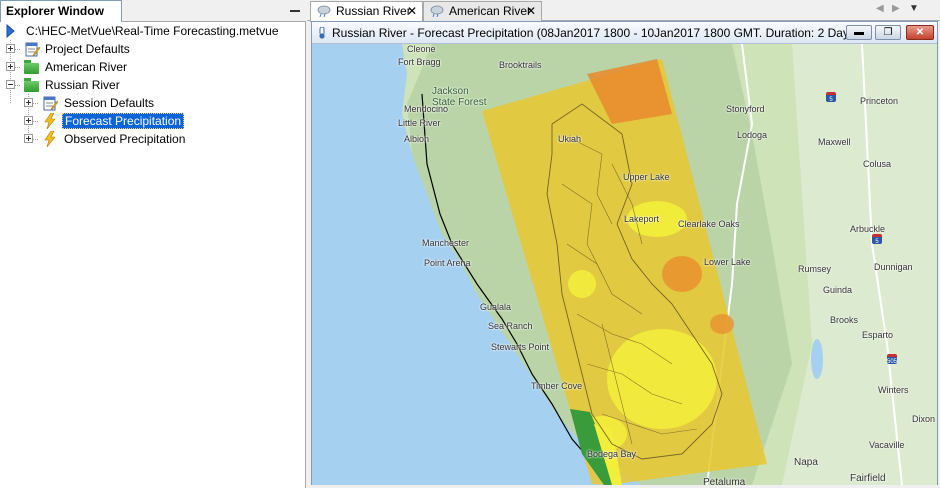 This screenshot has height=488, width=940. I want to click on map-label-lower-lake: Lower Lake, so click(727, 262).